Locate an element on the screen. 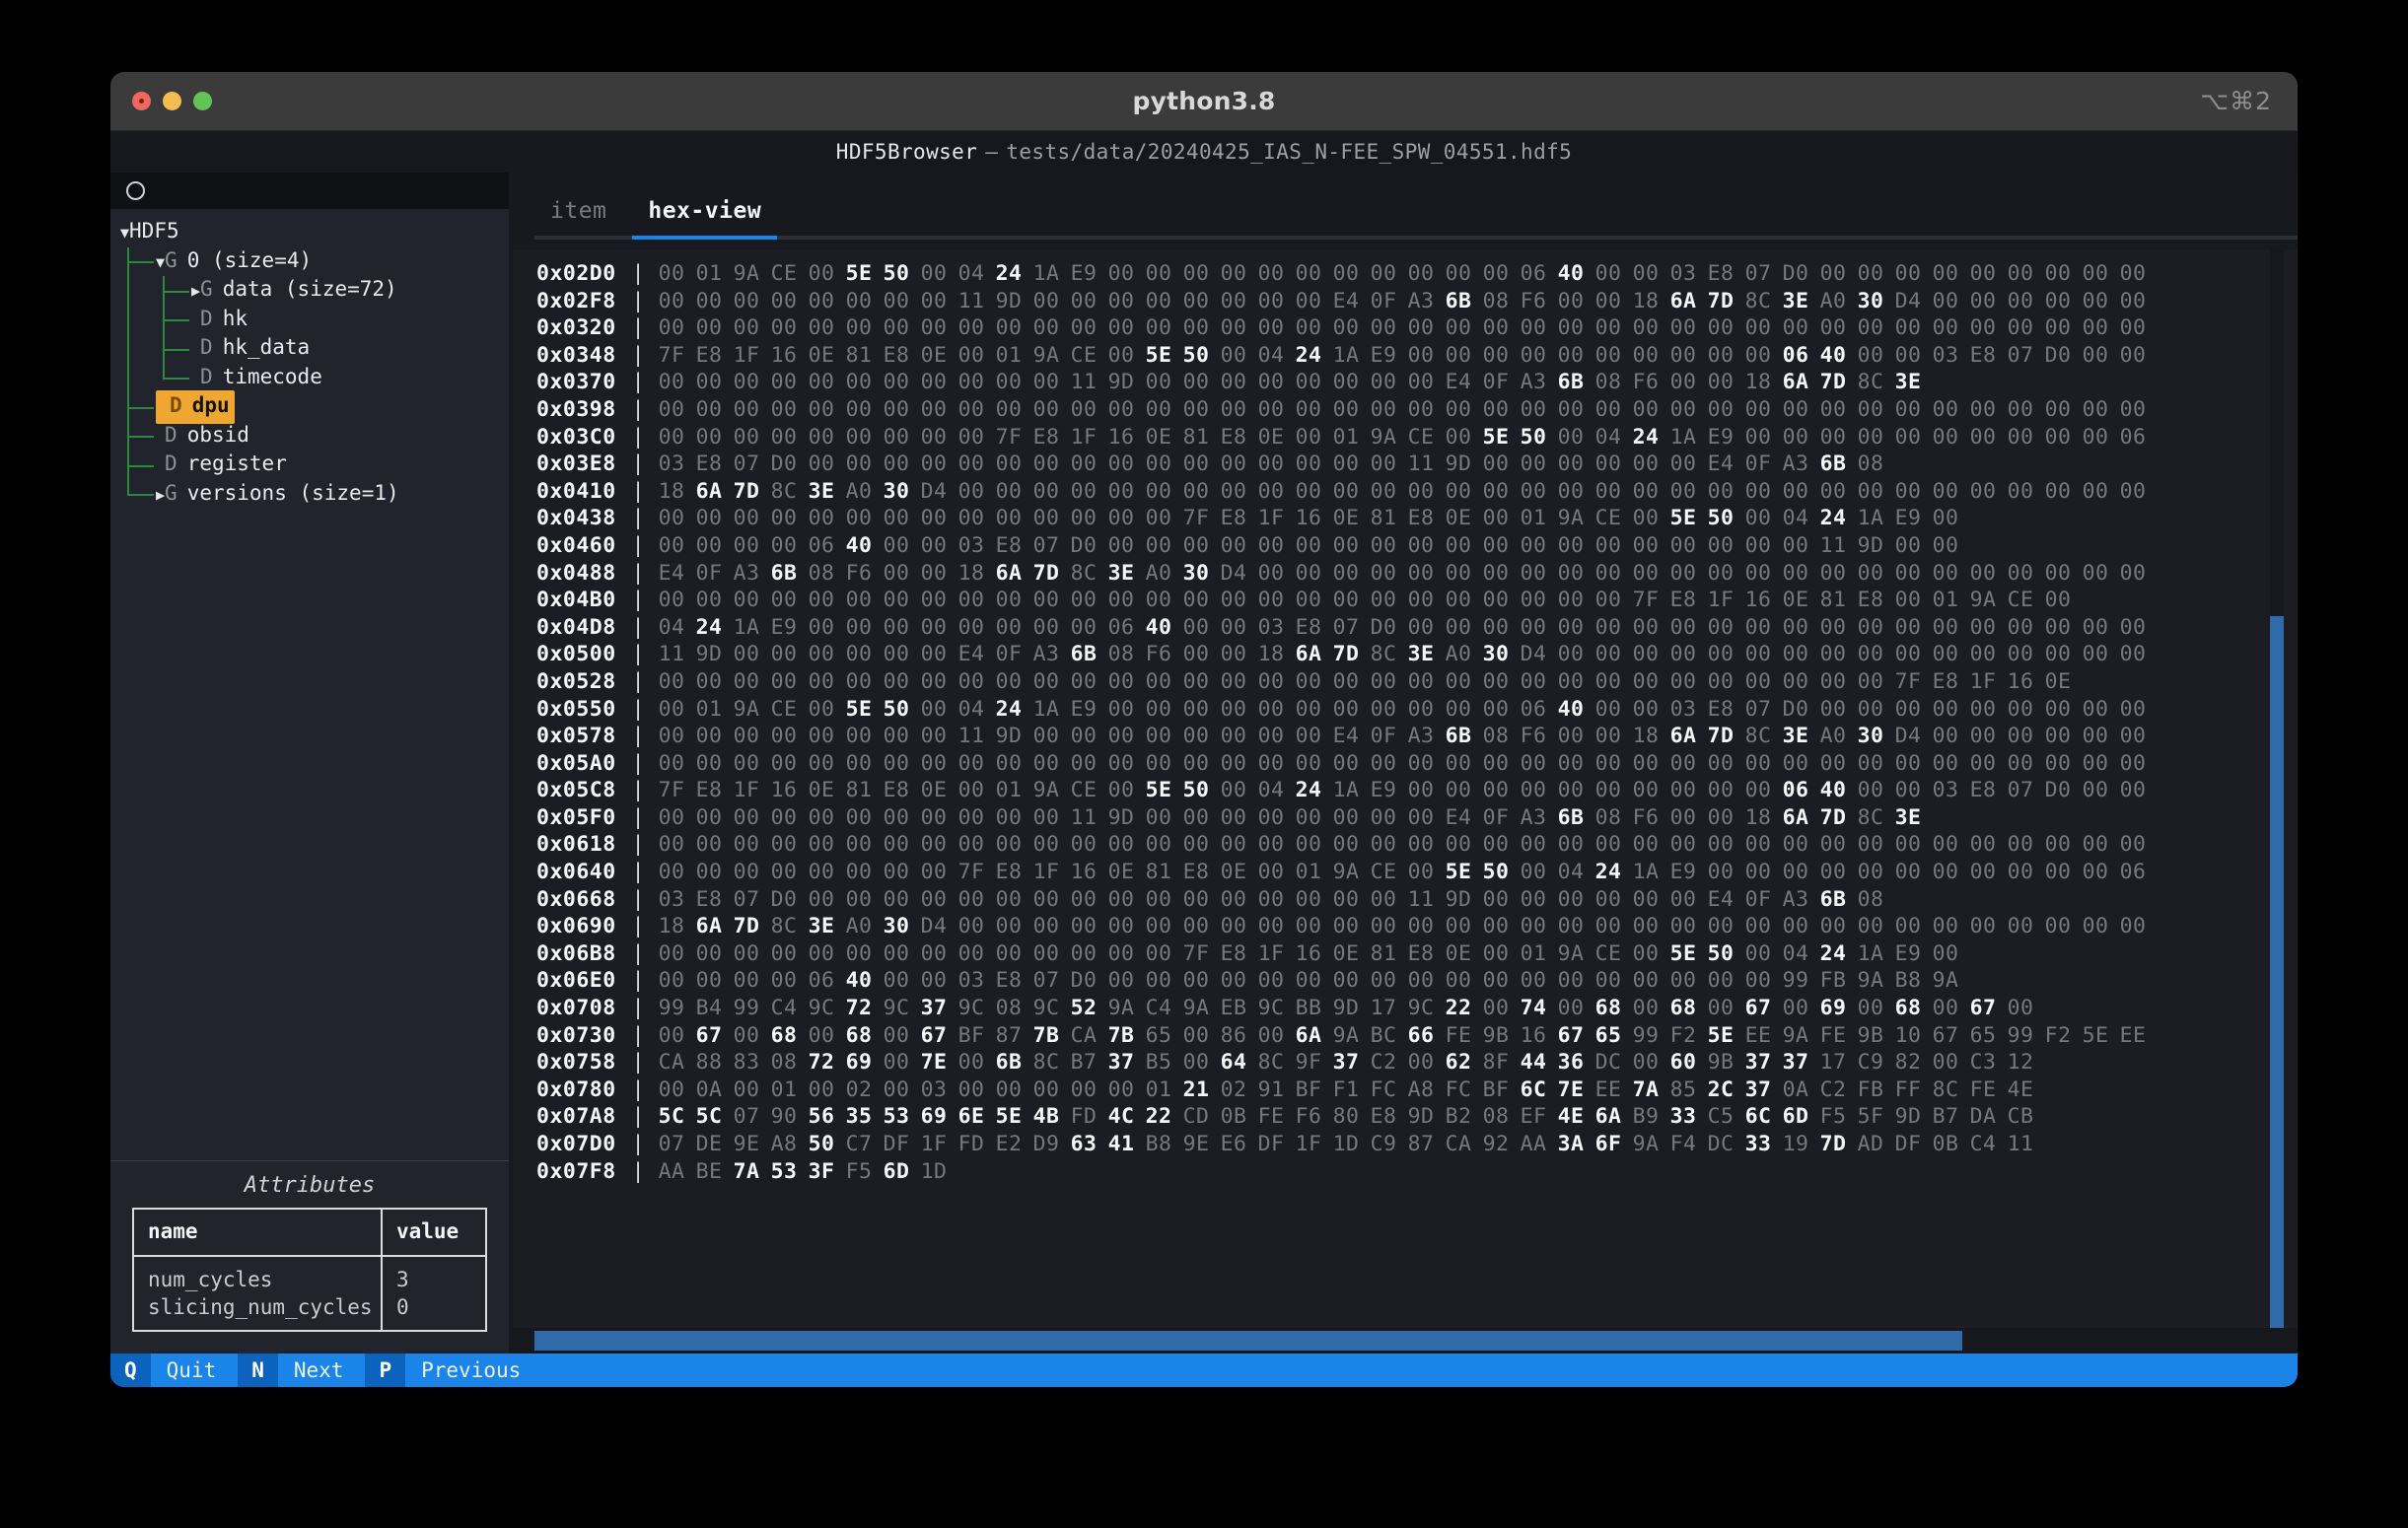 Image resolution: width=2408 pixels, height=1528 pixels. footer-key-previous: P is located at coordinates (385, 1370).